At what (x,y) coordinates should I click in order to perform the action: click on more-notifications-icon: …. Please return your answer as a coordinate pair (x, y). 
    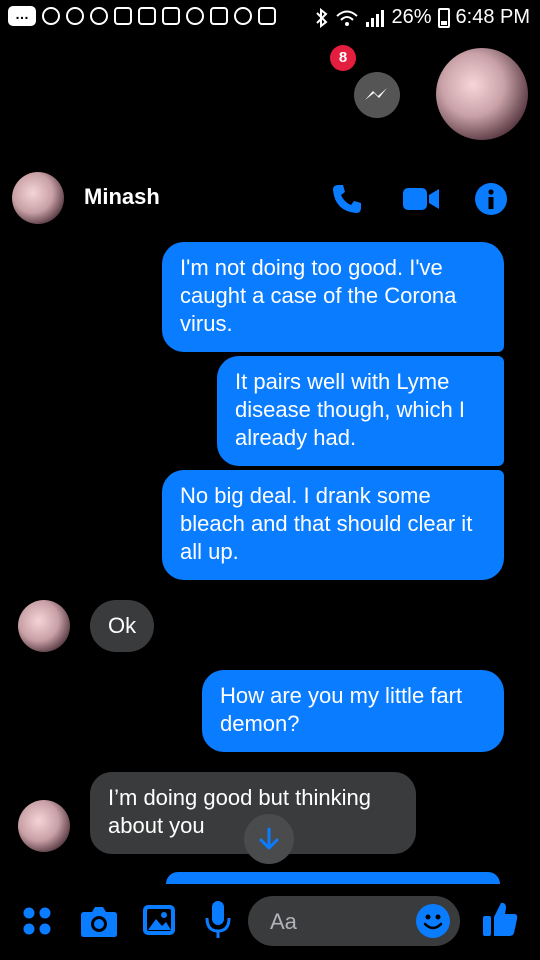
    Looking at the image, I should click on (22, 16).